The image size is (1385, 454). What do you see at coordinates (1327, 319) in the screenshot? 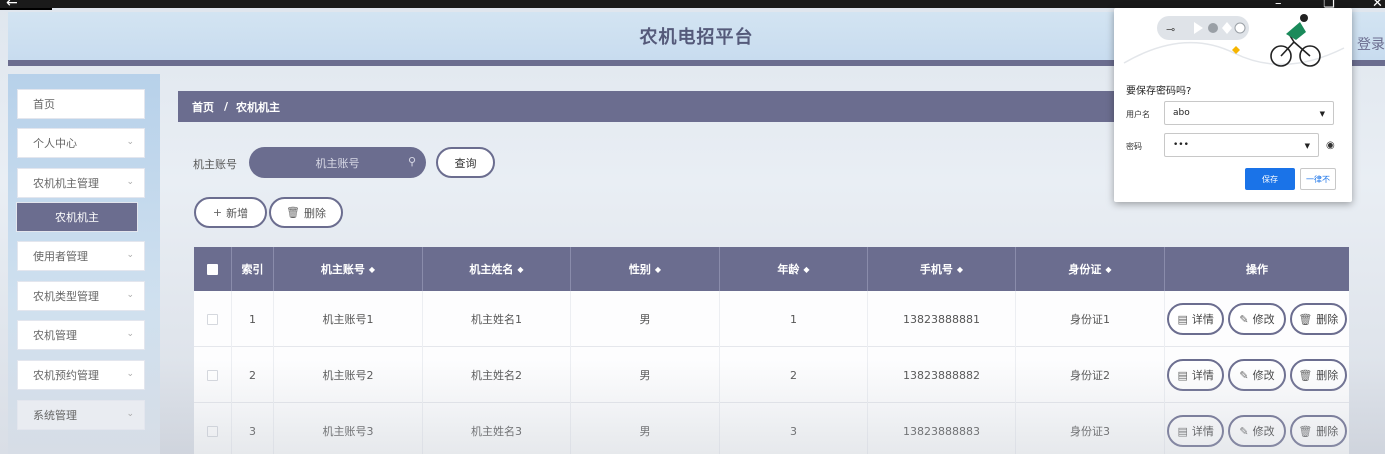
I see `delete-label: 删除` at bounding box center [1327, 319].